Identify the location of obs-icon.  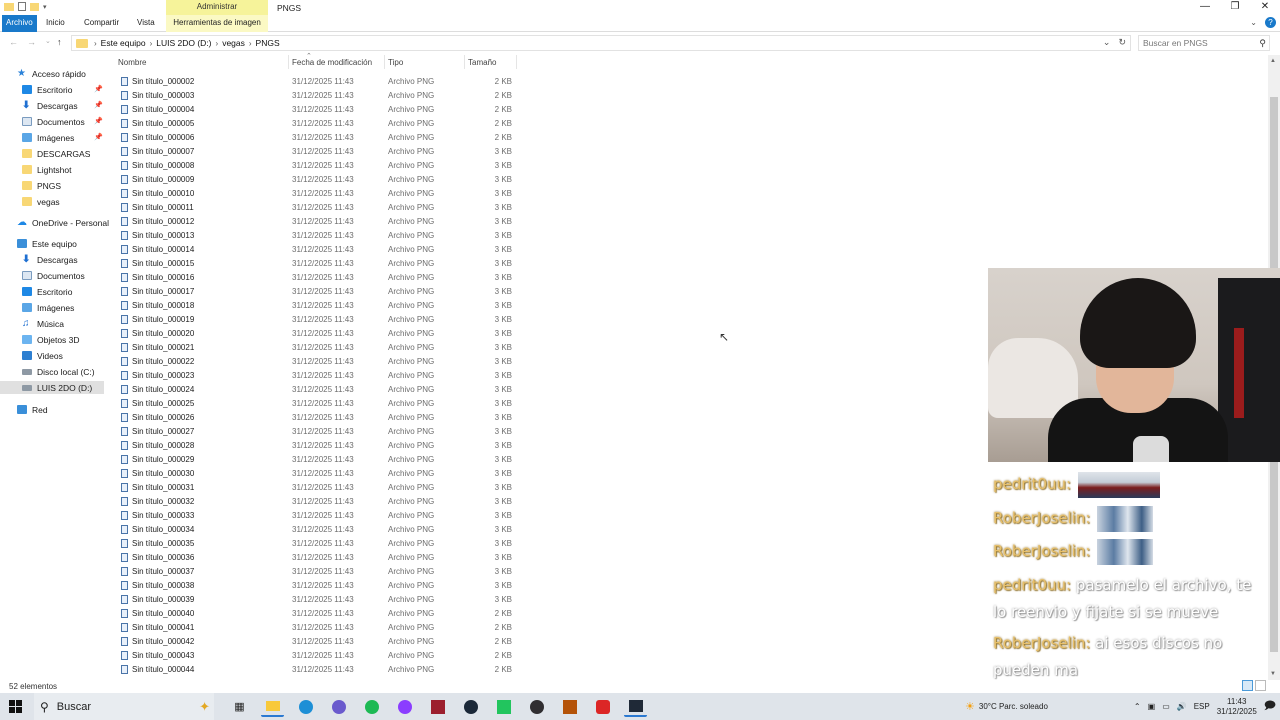
(536, 706).